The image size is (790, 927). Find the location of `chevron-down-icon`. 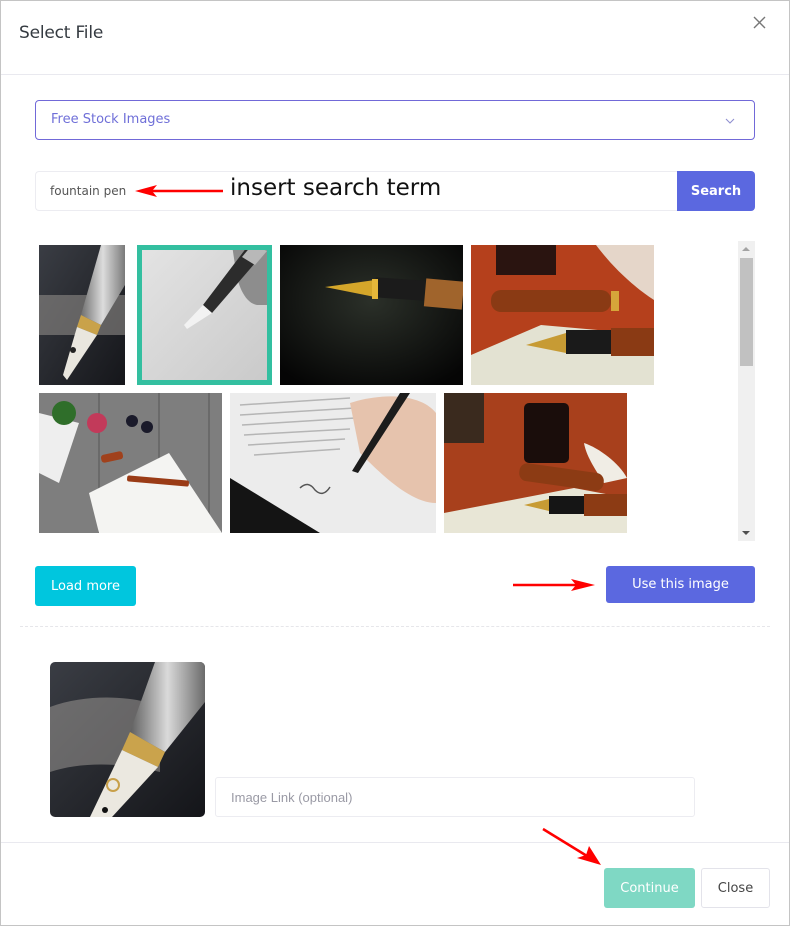

chevron-down-icon is located at coordinates (730, 123).